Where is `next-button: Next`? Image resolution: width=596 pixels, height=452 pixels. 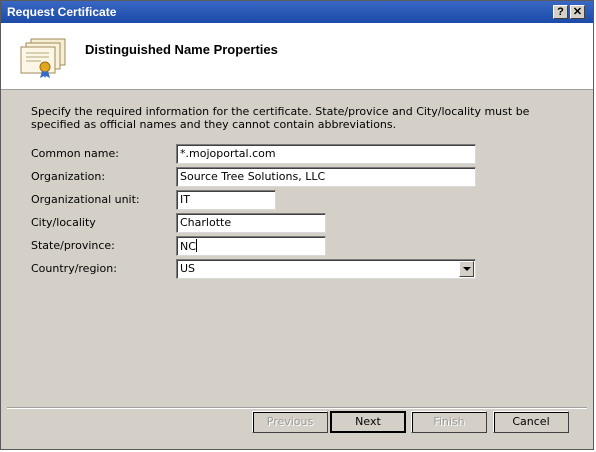
next-button: Next is located at coordinates (368, 422).